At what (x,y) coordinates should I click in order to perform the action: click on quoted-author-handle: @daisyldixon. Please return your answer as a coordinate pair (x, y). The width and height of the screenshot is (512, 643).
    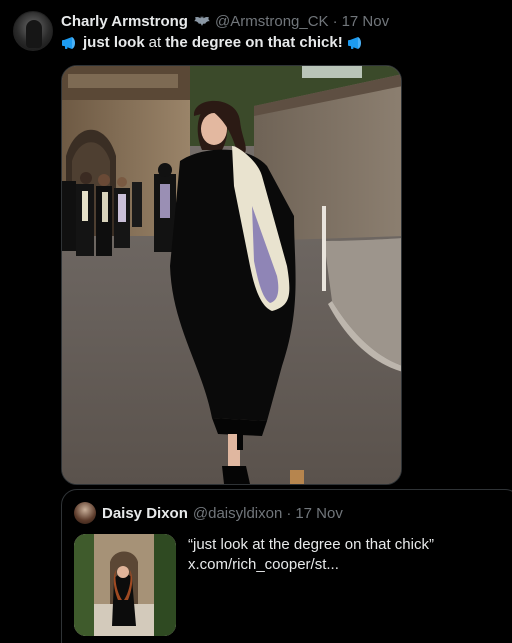
    Looking at the image, I should click on (237, 513).